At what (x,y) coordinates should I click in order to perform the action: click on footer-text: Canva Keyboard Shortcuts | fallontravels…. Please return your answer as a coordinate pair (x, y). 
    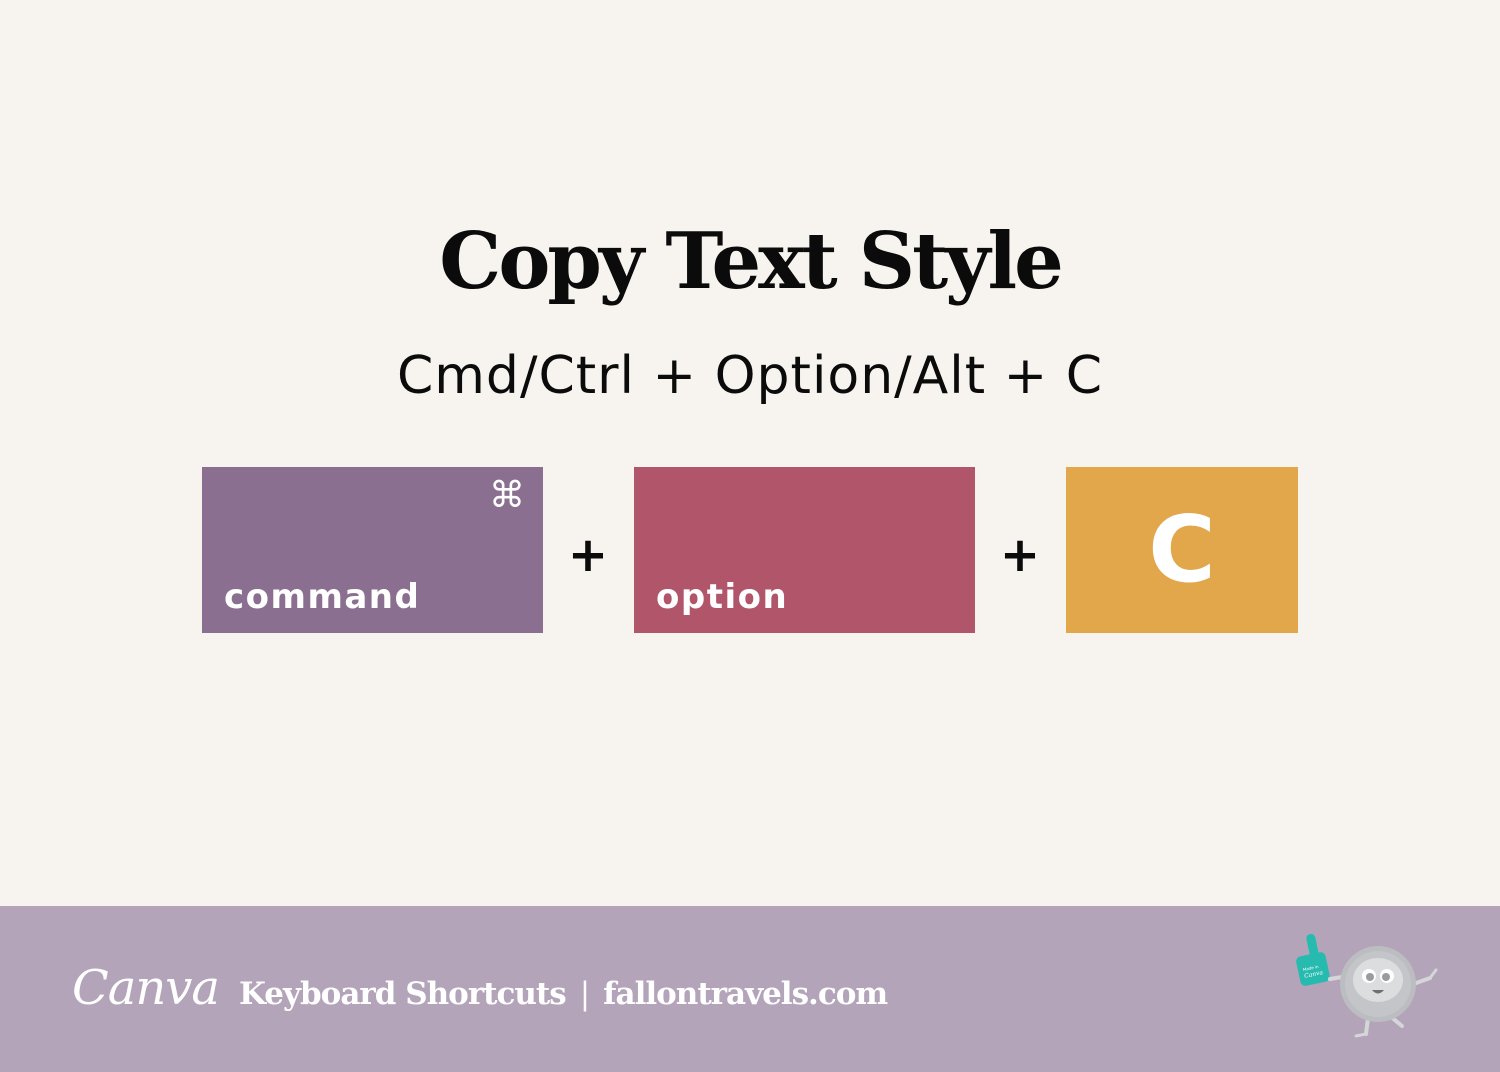
    Looking at the image, I should click on (480, 988).